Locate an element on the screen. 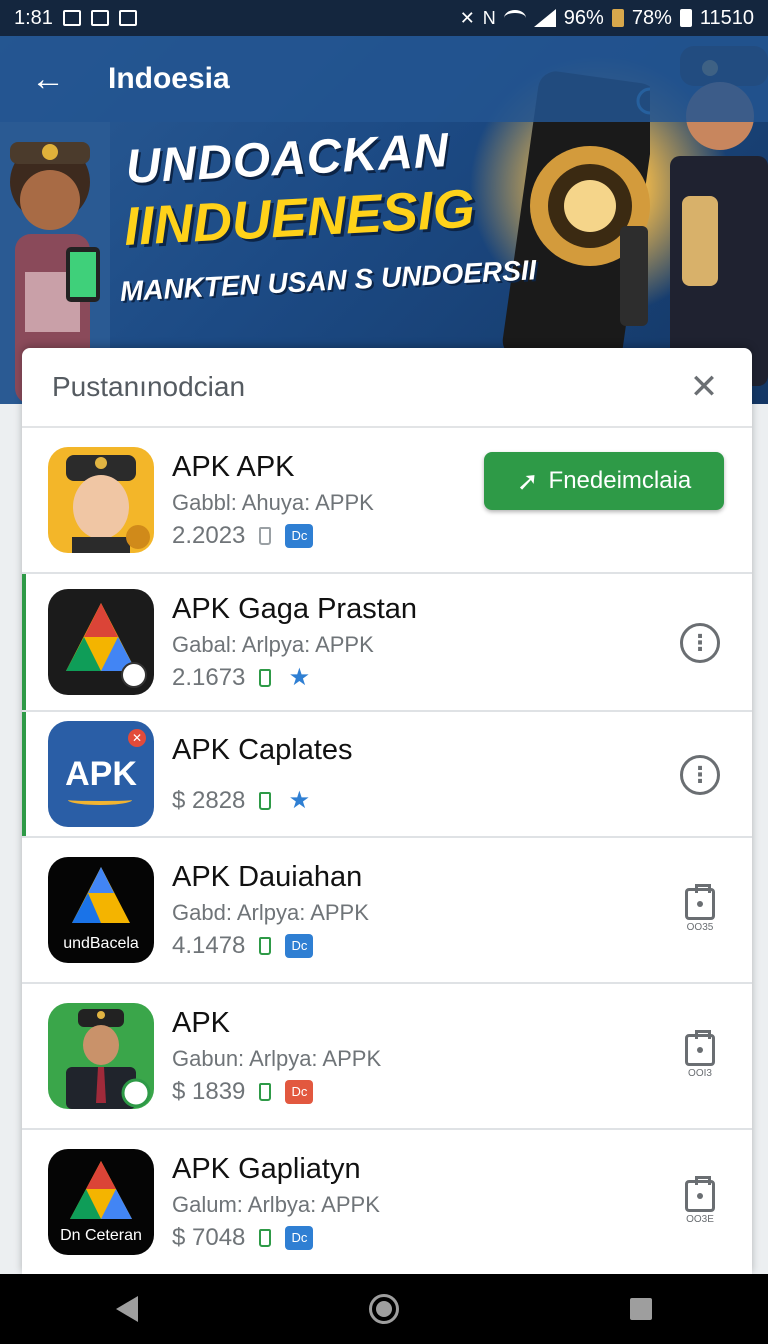  app-version: 2.1673 is located at coordinates (209, 677).